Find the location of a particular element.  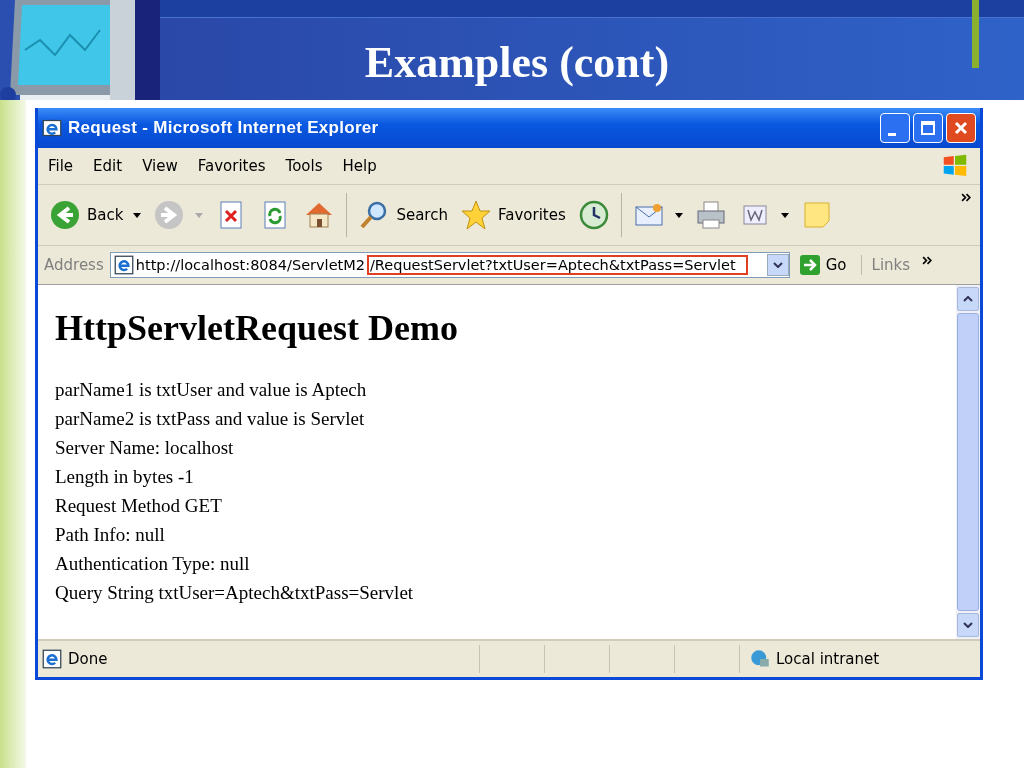

dropdown-button is located at coordinates (777, 265).